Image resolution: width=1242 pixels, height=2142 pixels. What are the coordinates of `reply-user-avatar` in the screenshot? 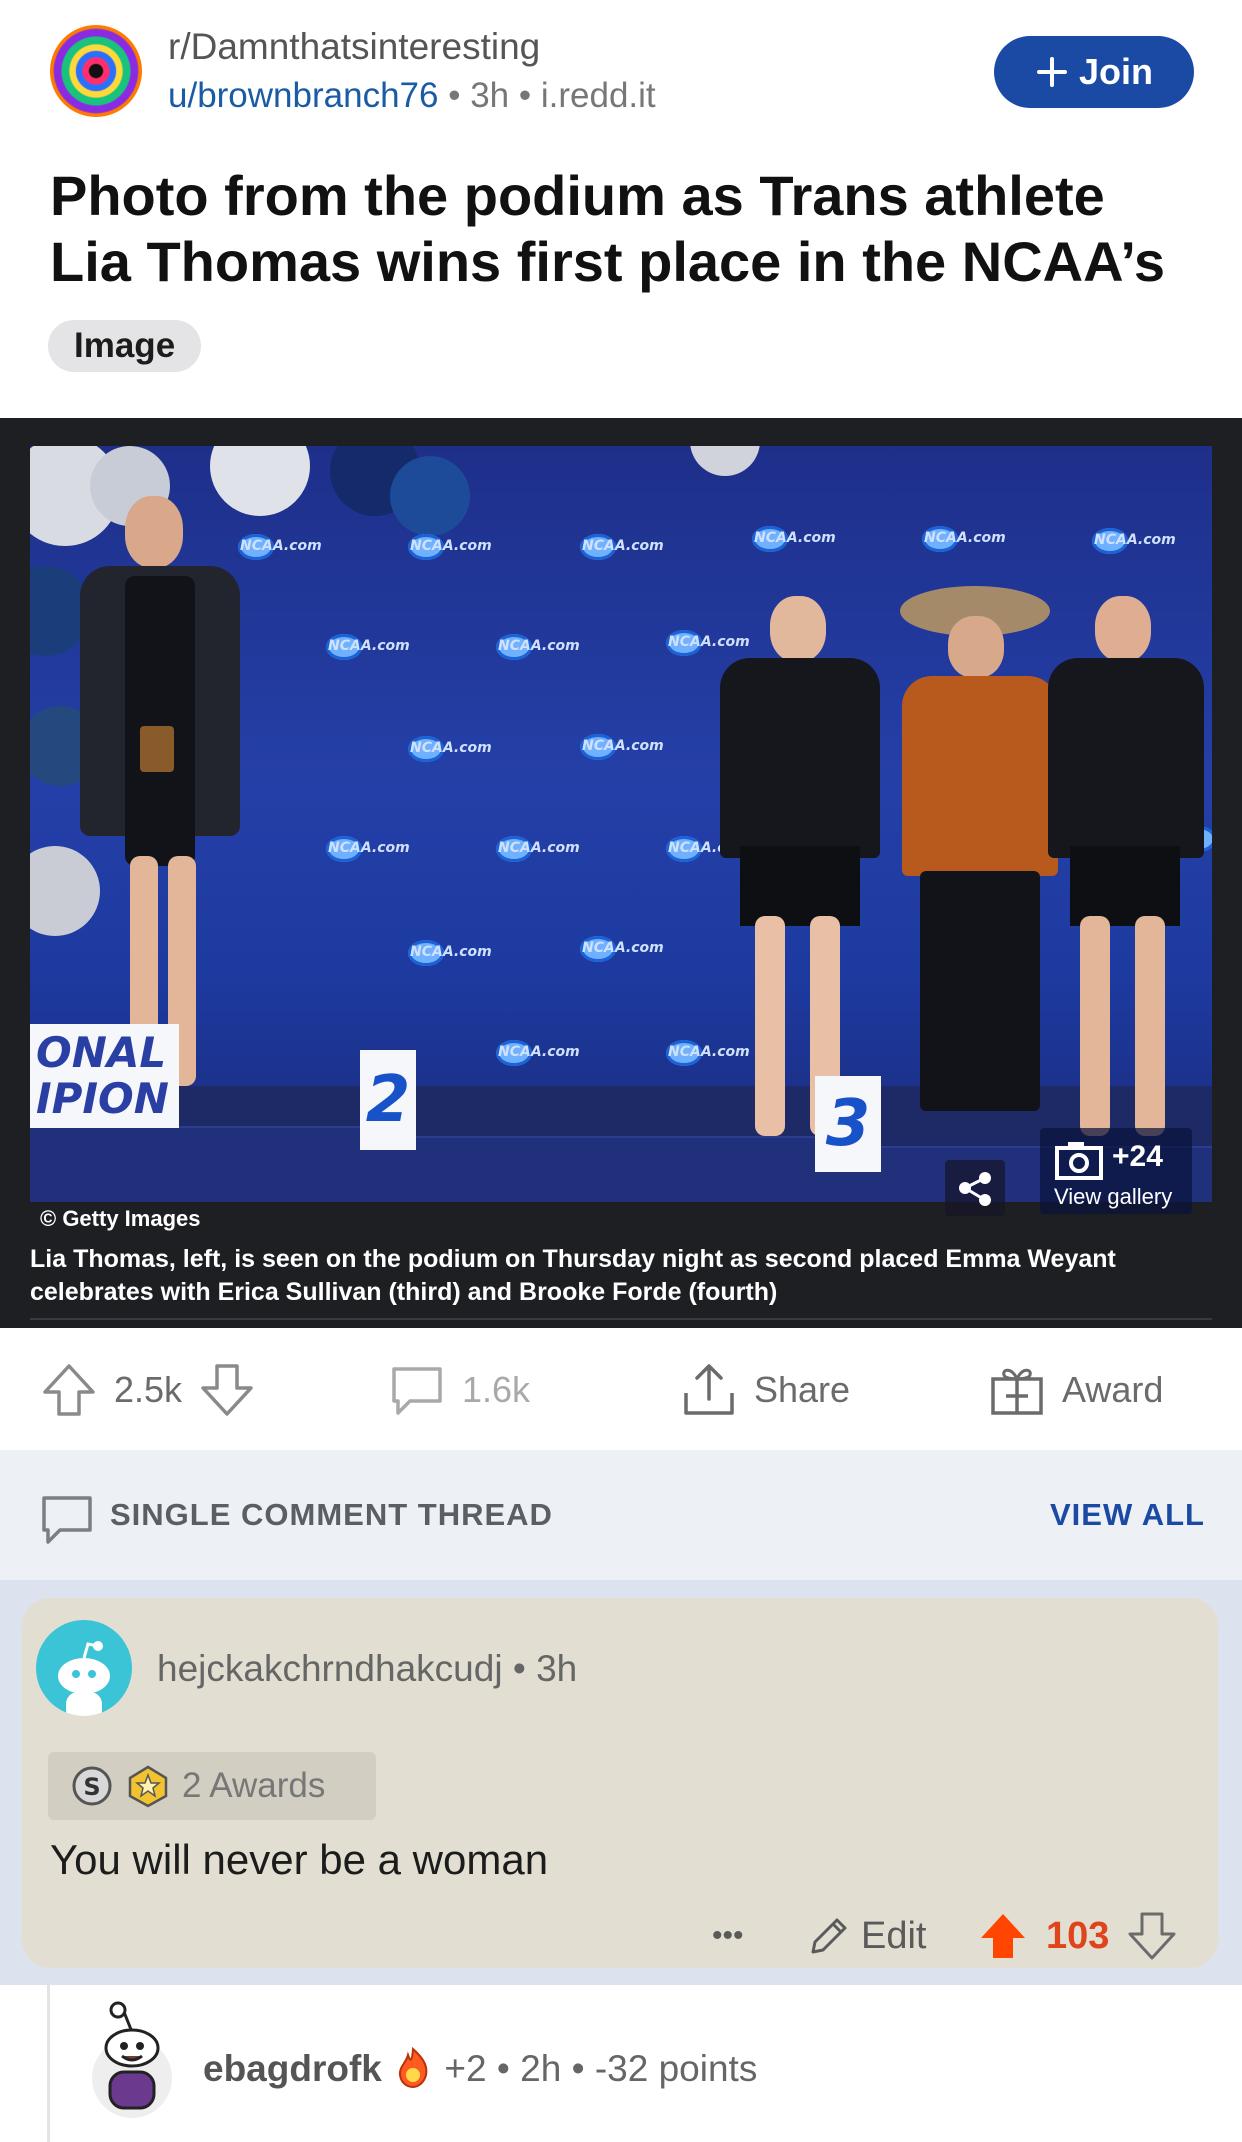 It's located at (132, 2059).